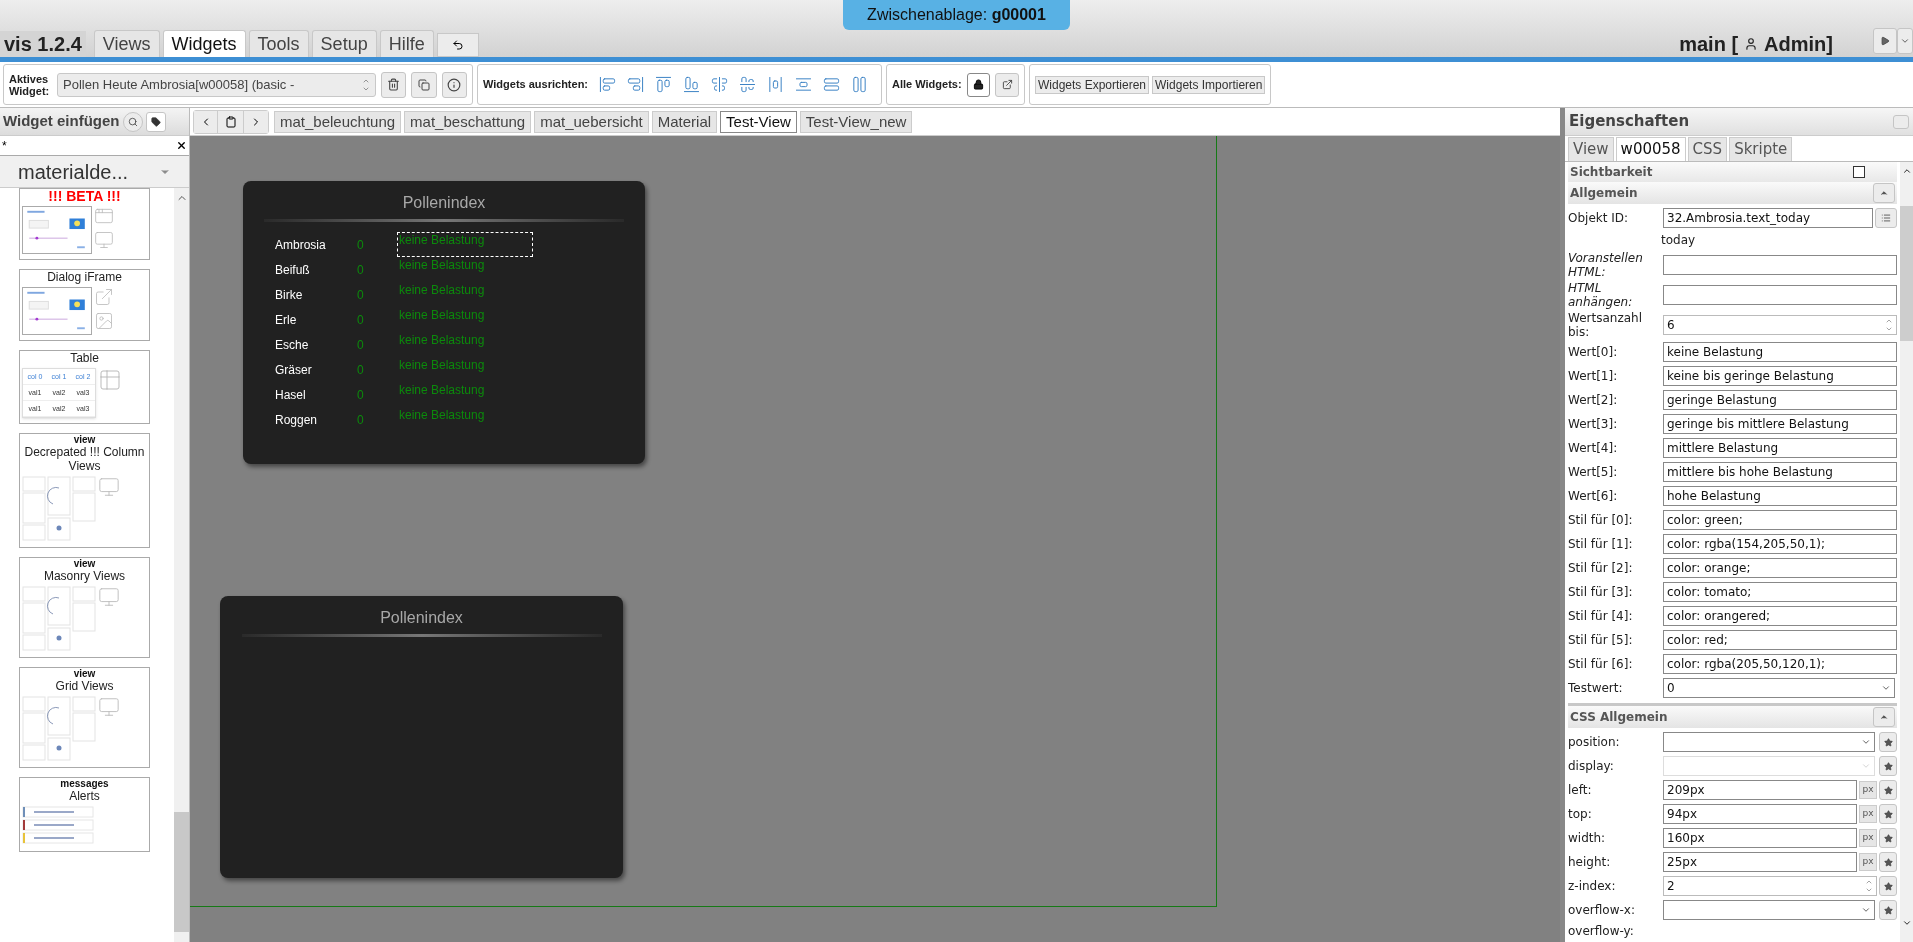 Image resolution: width=1913 pixels, height=942 pixels. Describe the element at coordinates (1707, 149) in the screenshot. I see `property-tab: CSS` at that location.